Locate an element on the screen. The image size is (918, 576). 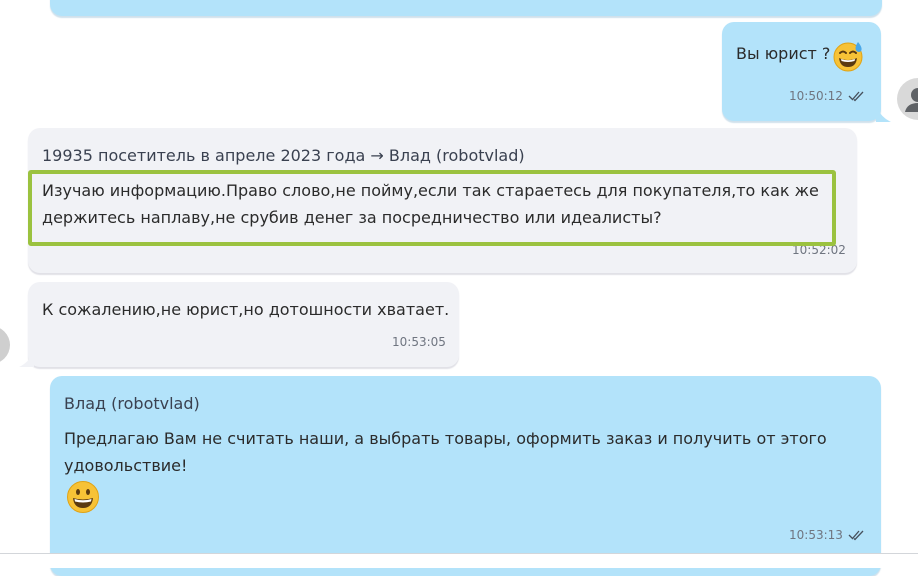
message-bubble-previous is located at coordinates (466, 8).